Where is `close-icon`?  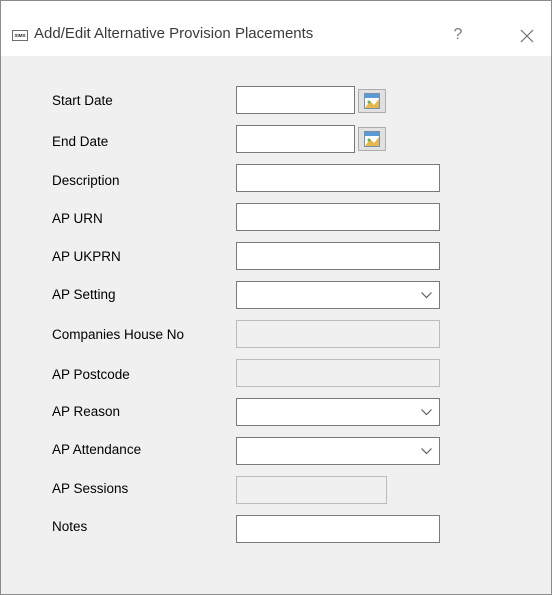 close-icon is located at coordinates (527, 36).